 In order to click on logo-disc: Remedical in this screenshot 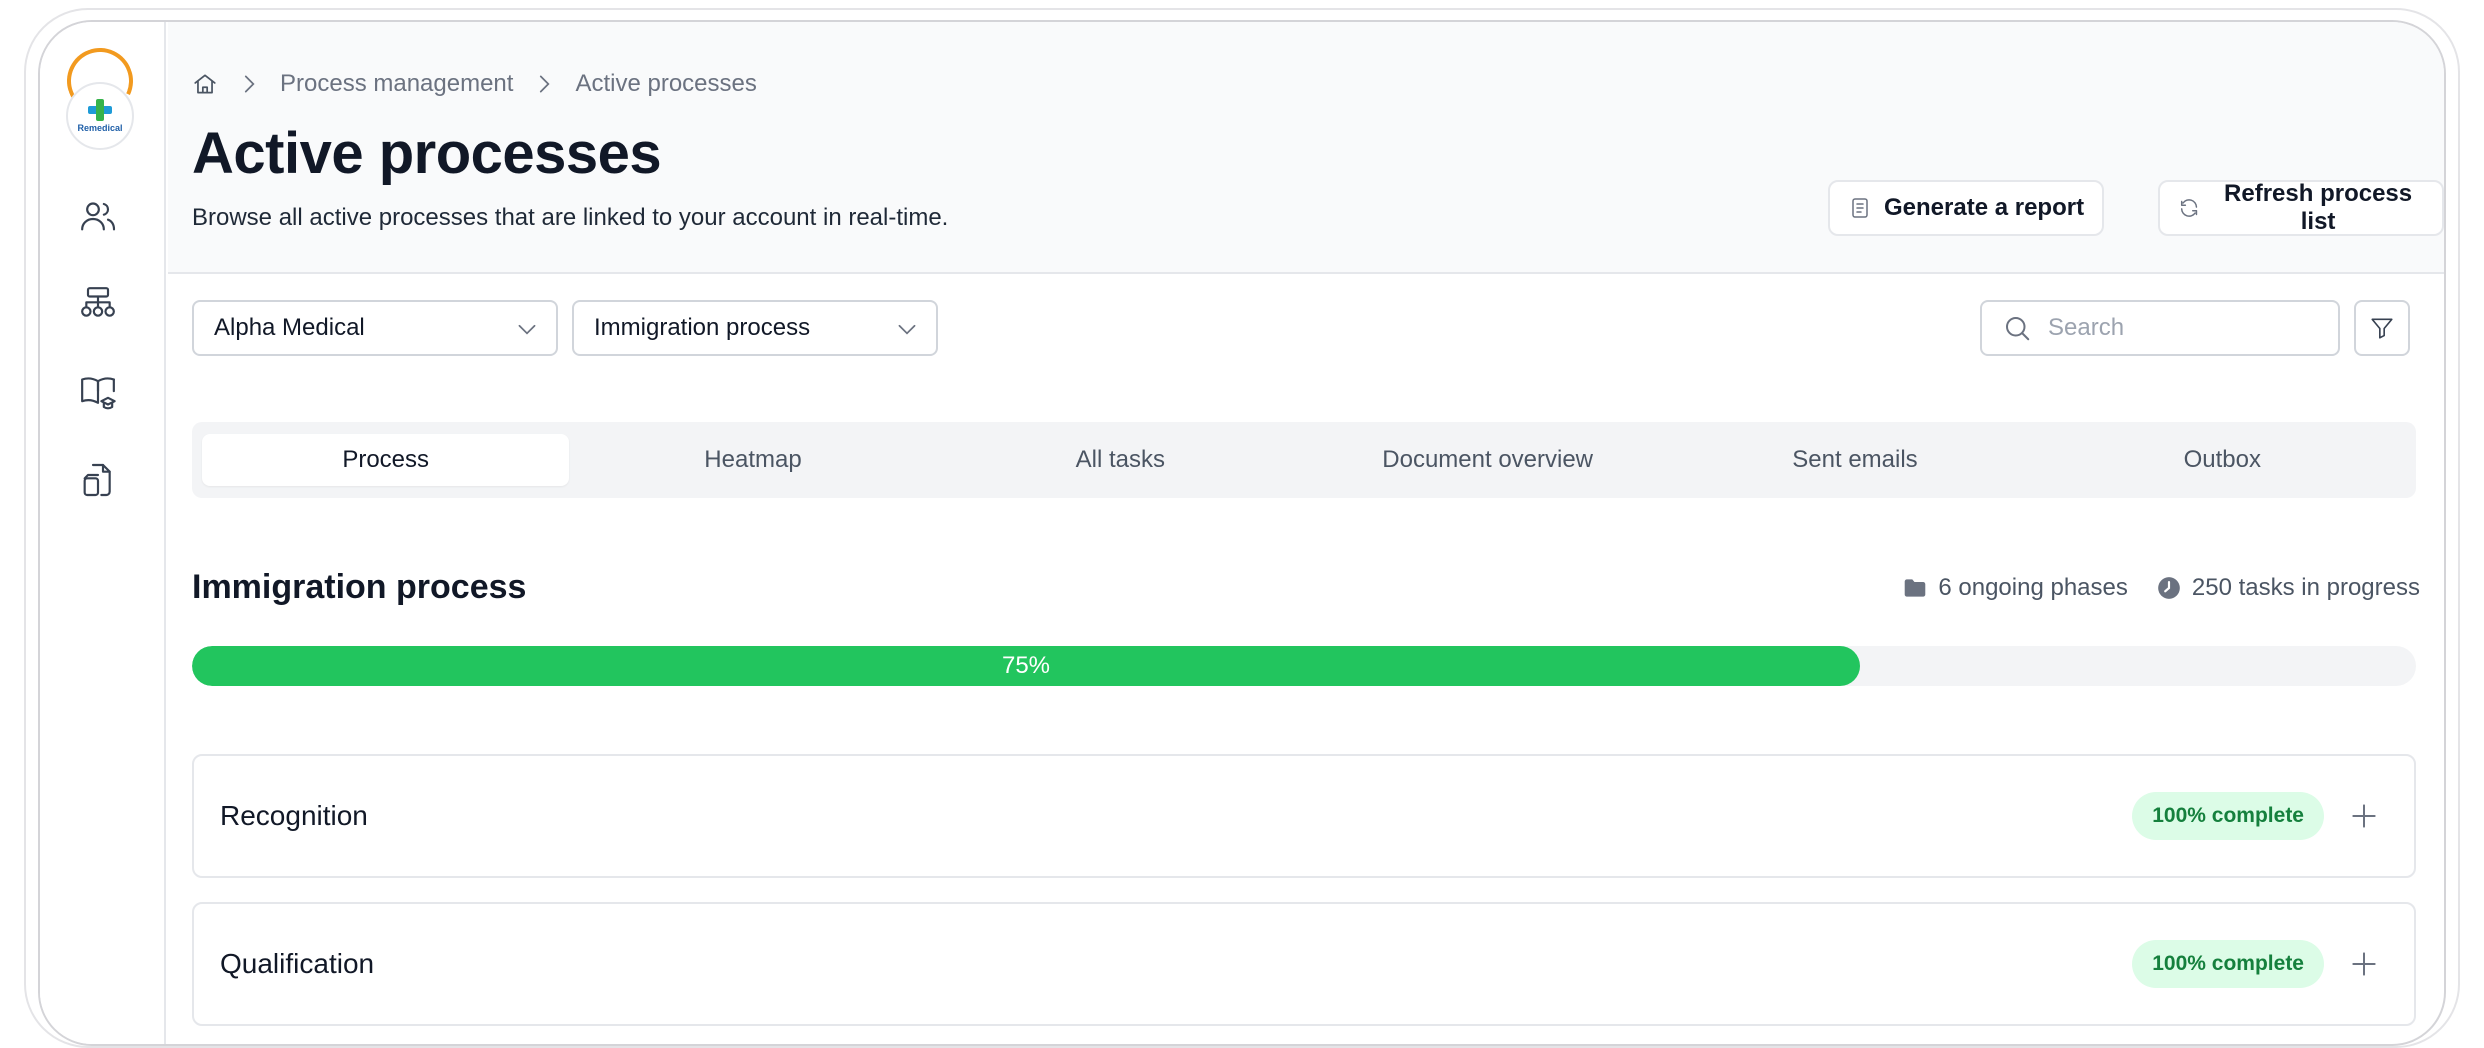, I will do `click(100, 116)`.